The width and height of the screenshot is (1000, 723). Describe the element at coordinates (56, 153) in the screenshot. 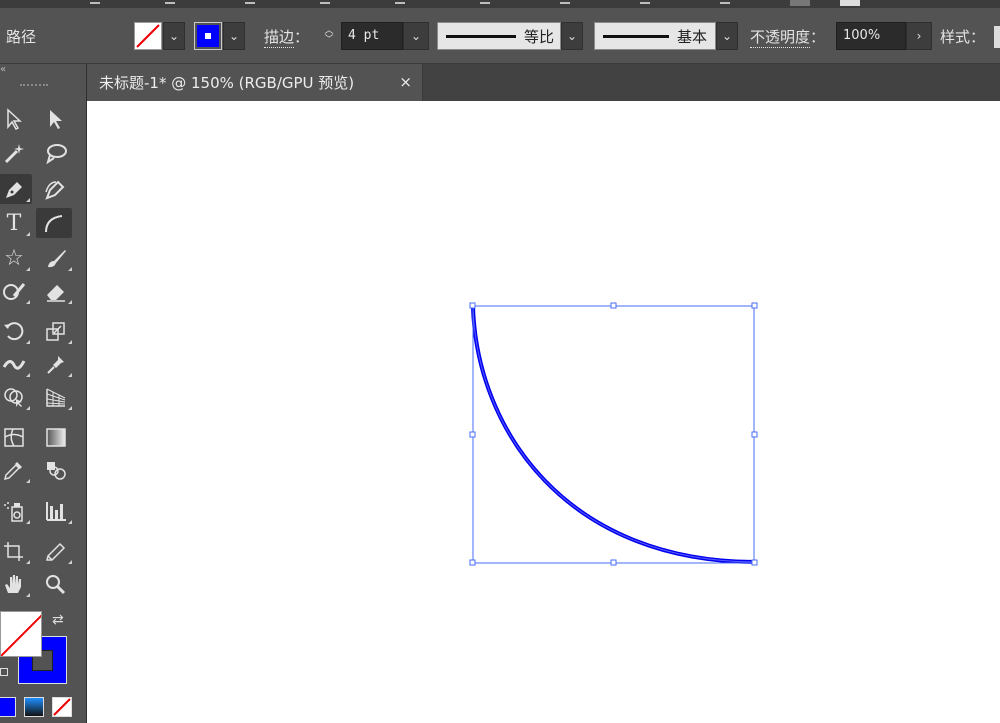

I see `lasso-tool-icon` at that location.